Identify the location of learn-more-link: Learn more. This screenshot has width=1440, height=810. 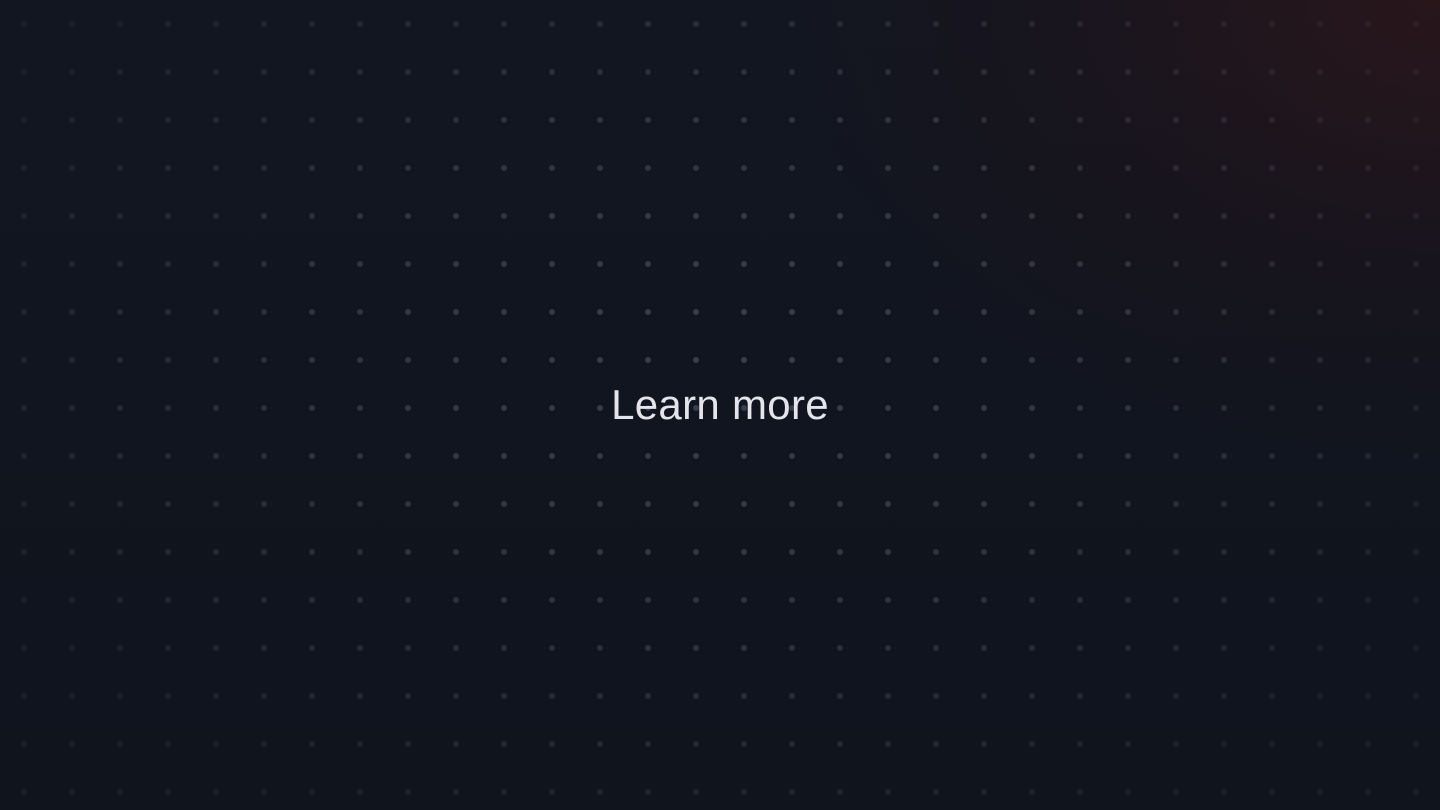
(720, 405).